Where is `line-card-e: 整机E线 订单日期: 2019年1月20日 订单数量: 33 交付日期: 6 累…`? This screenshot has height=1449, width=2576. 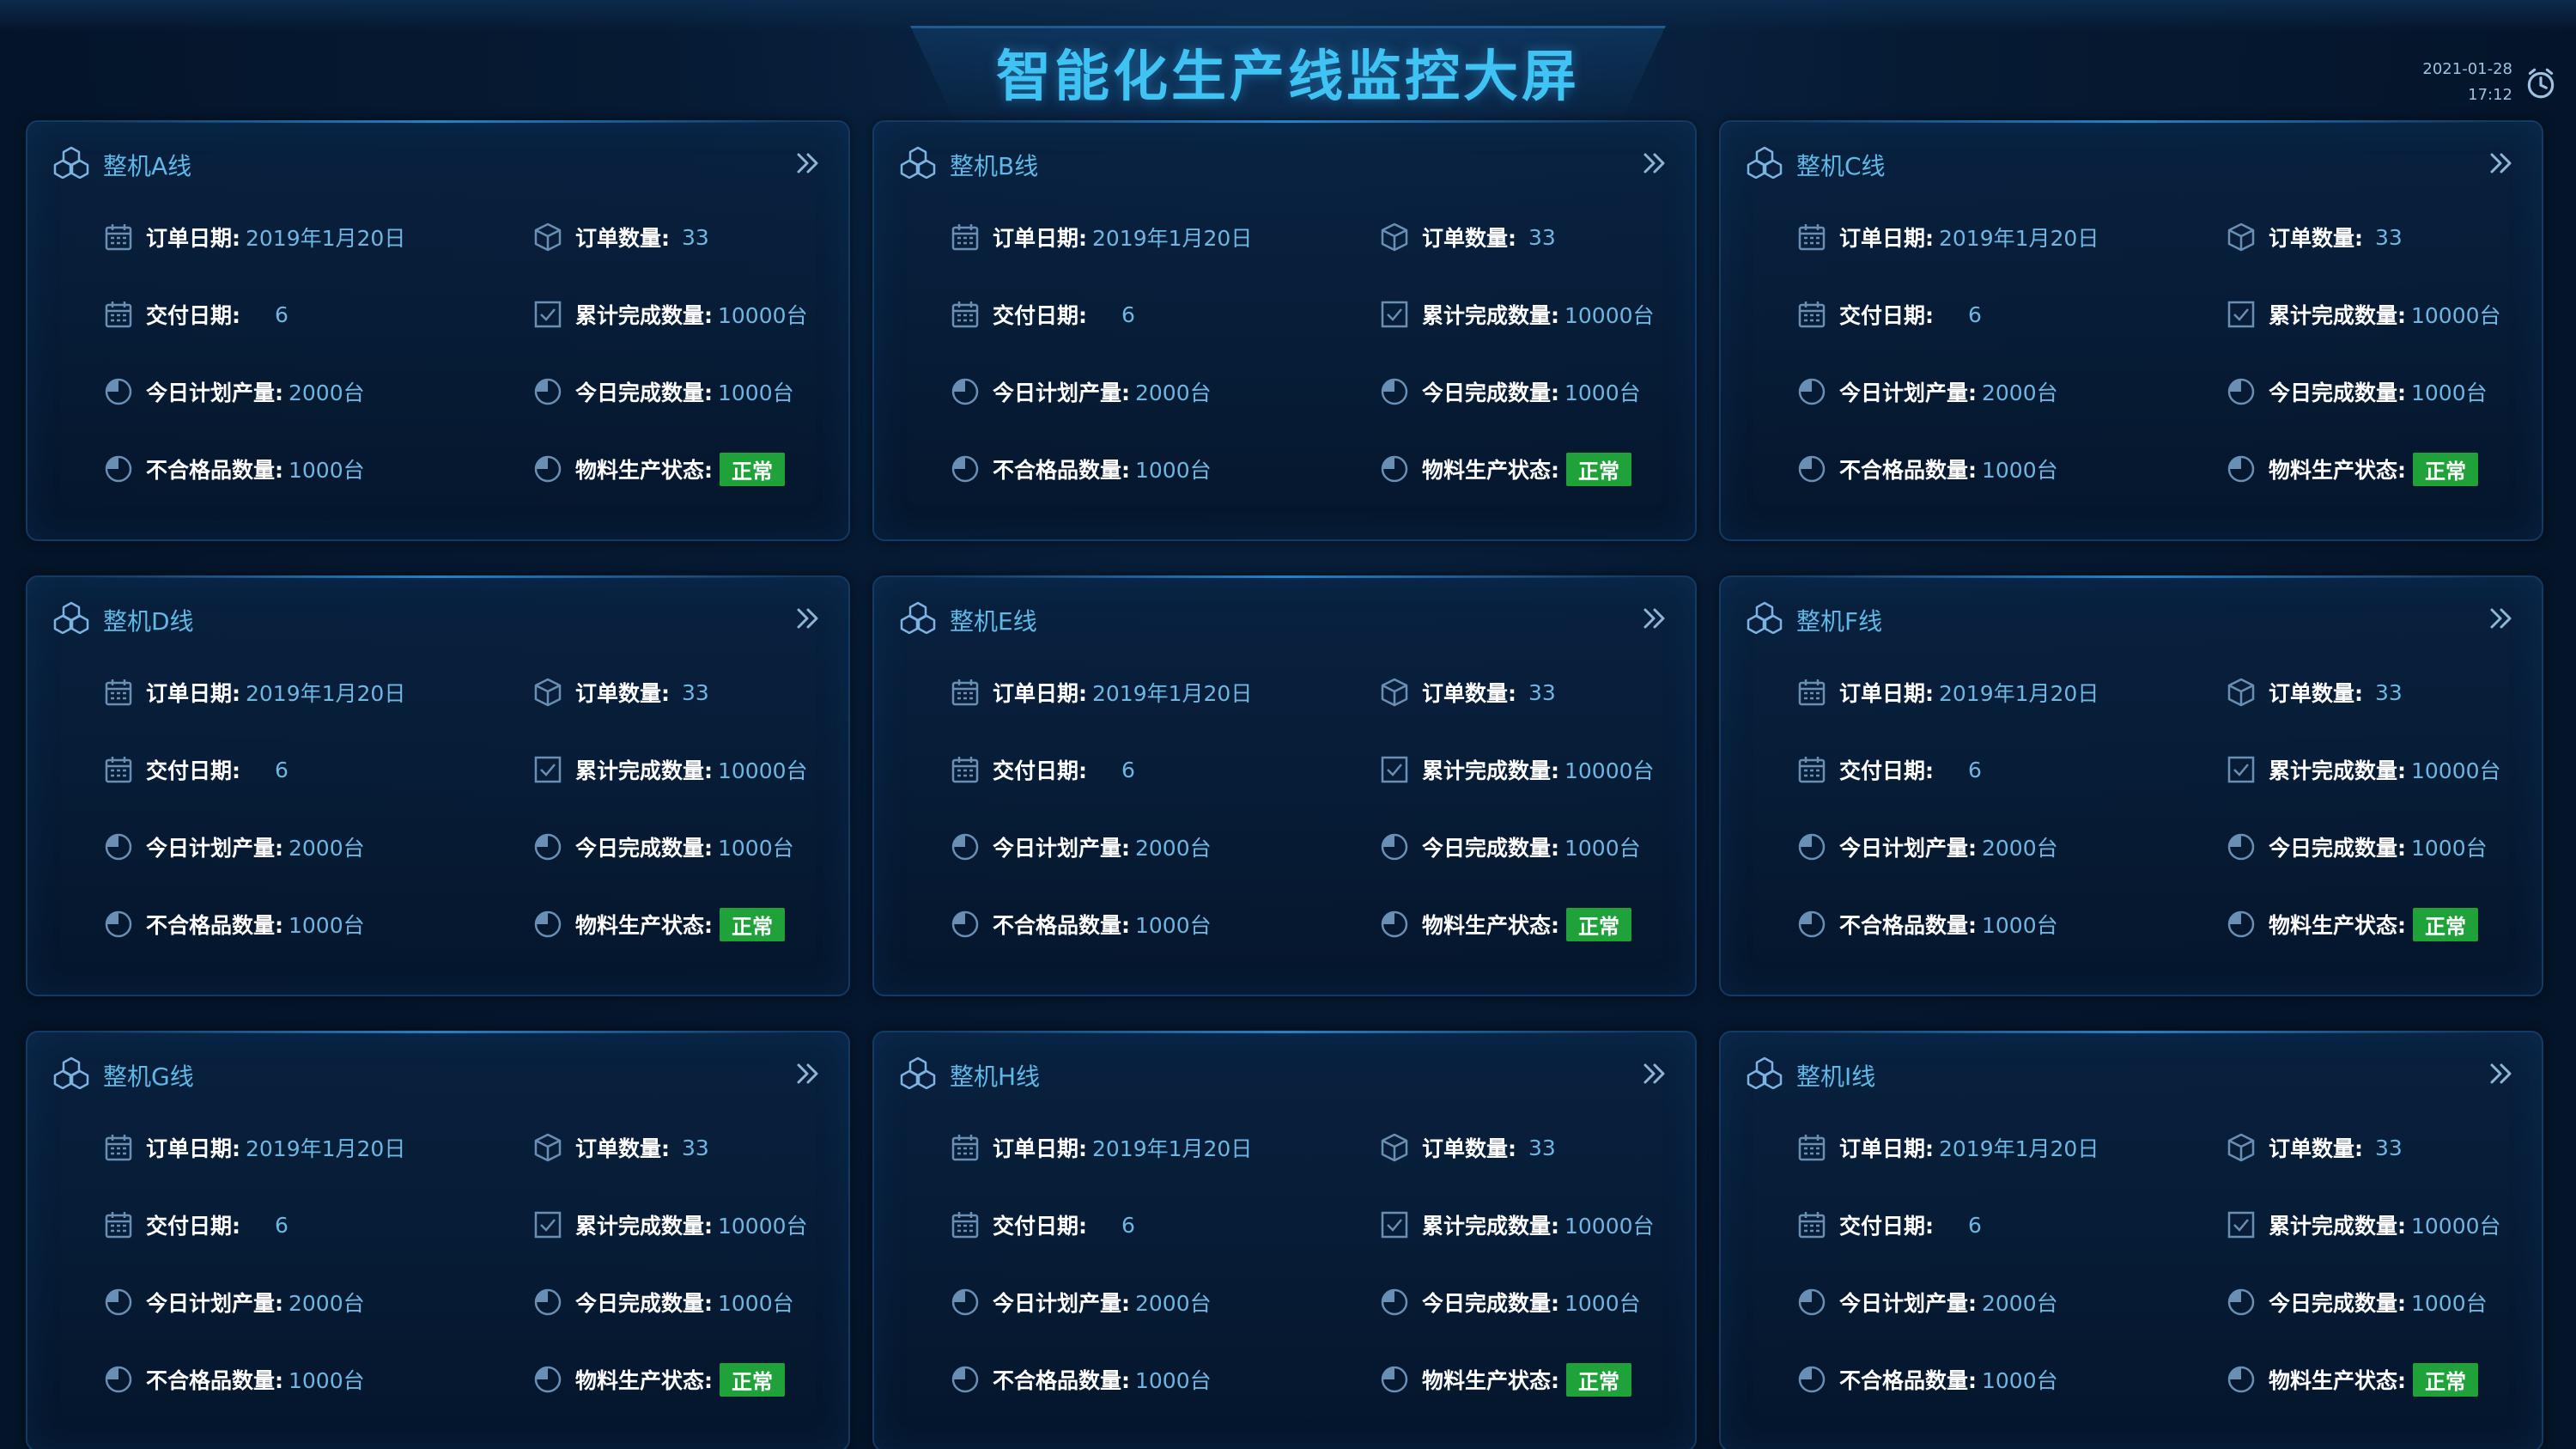
line-card-e: 整机E线 订单日期: 2019年1月20日 订单数量: 33 交付日期: 6 累… is located at coordinates (1284, 785).